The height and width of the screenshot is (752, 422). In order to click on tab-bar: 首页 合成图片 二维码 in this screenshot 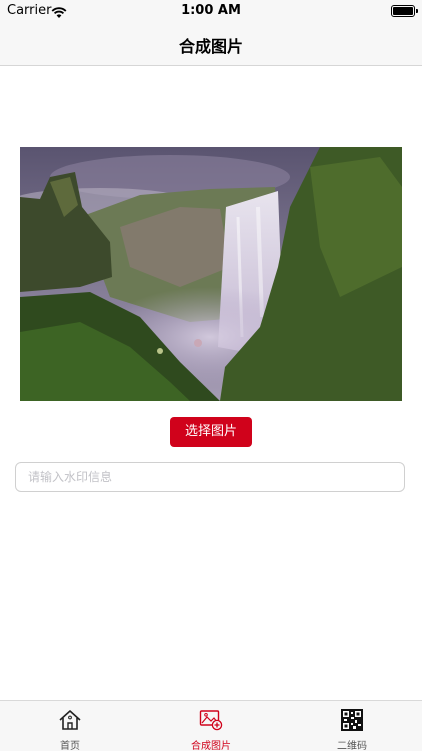, I will do `click(211, 726)`.